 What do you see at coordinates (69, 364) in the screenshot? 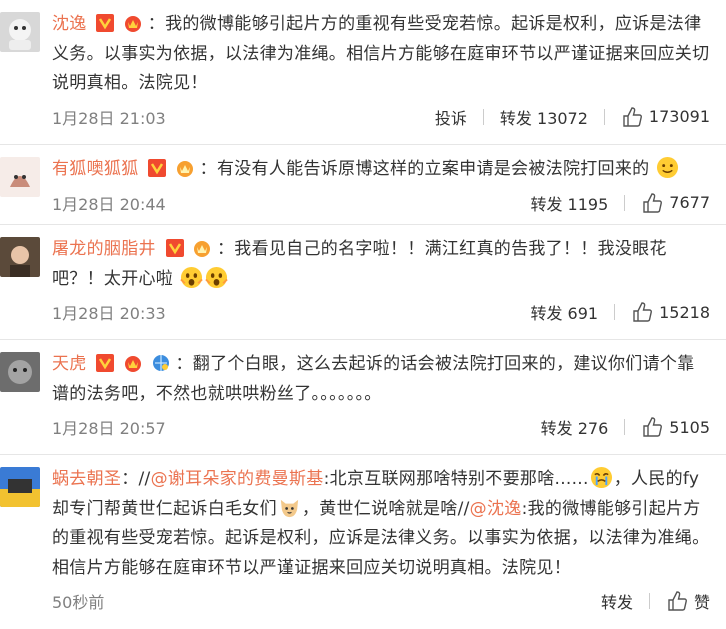
I see `username: 天虎` at bounding box center [69, 364].